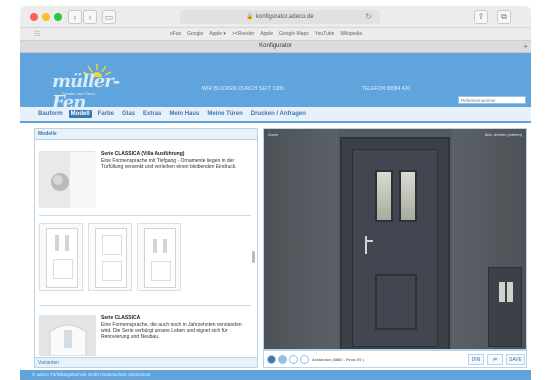 This screenshot has height=380, width=551. I want to click on url-text: konfigurator.adeco.de, so click(284, 17).